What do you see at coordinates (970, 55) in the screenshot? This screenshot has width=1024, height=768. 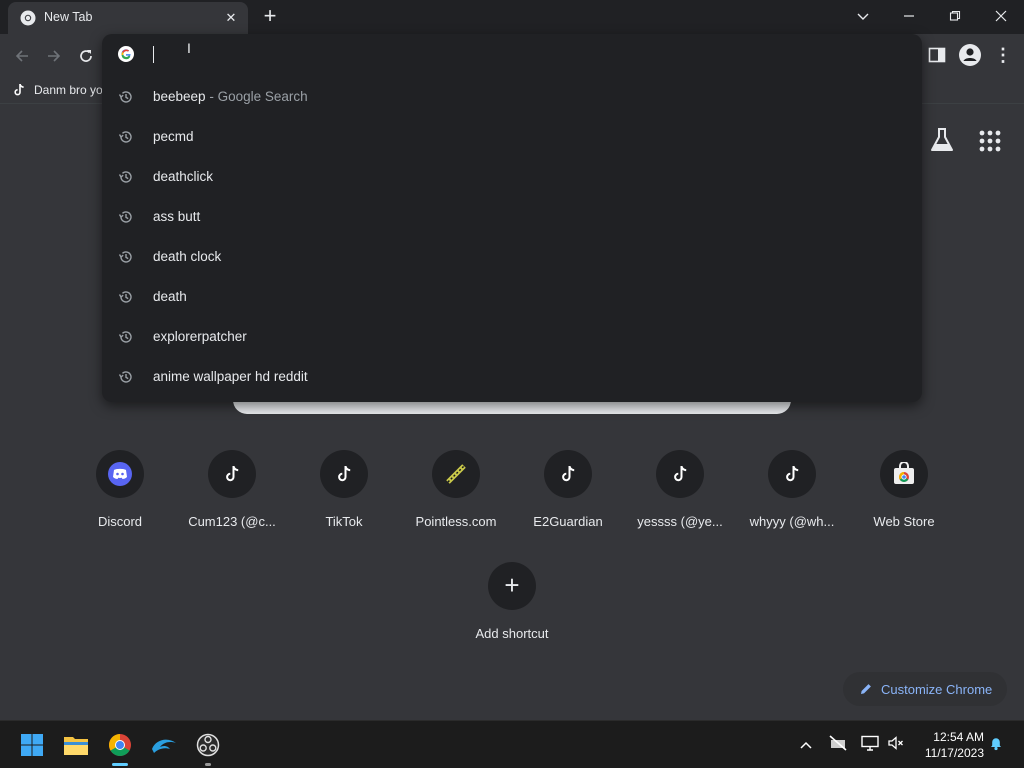 I see `profile-icon` at bounding box center [970, 55].